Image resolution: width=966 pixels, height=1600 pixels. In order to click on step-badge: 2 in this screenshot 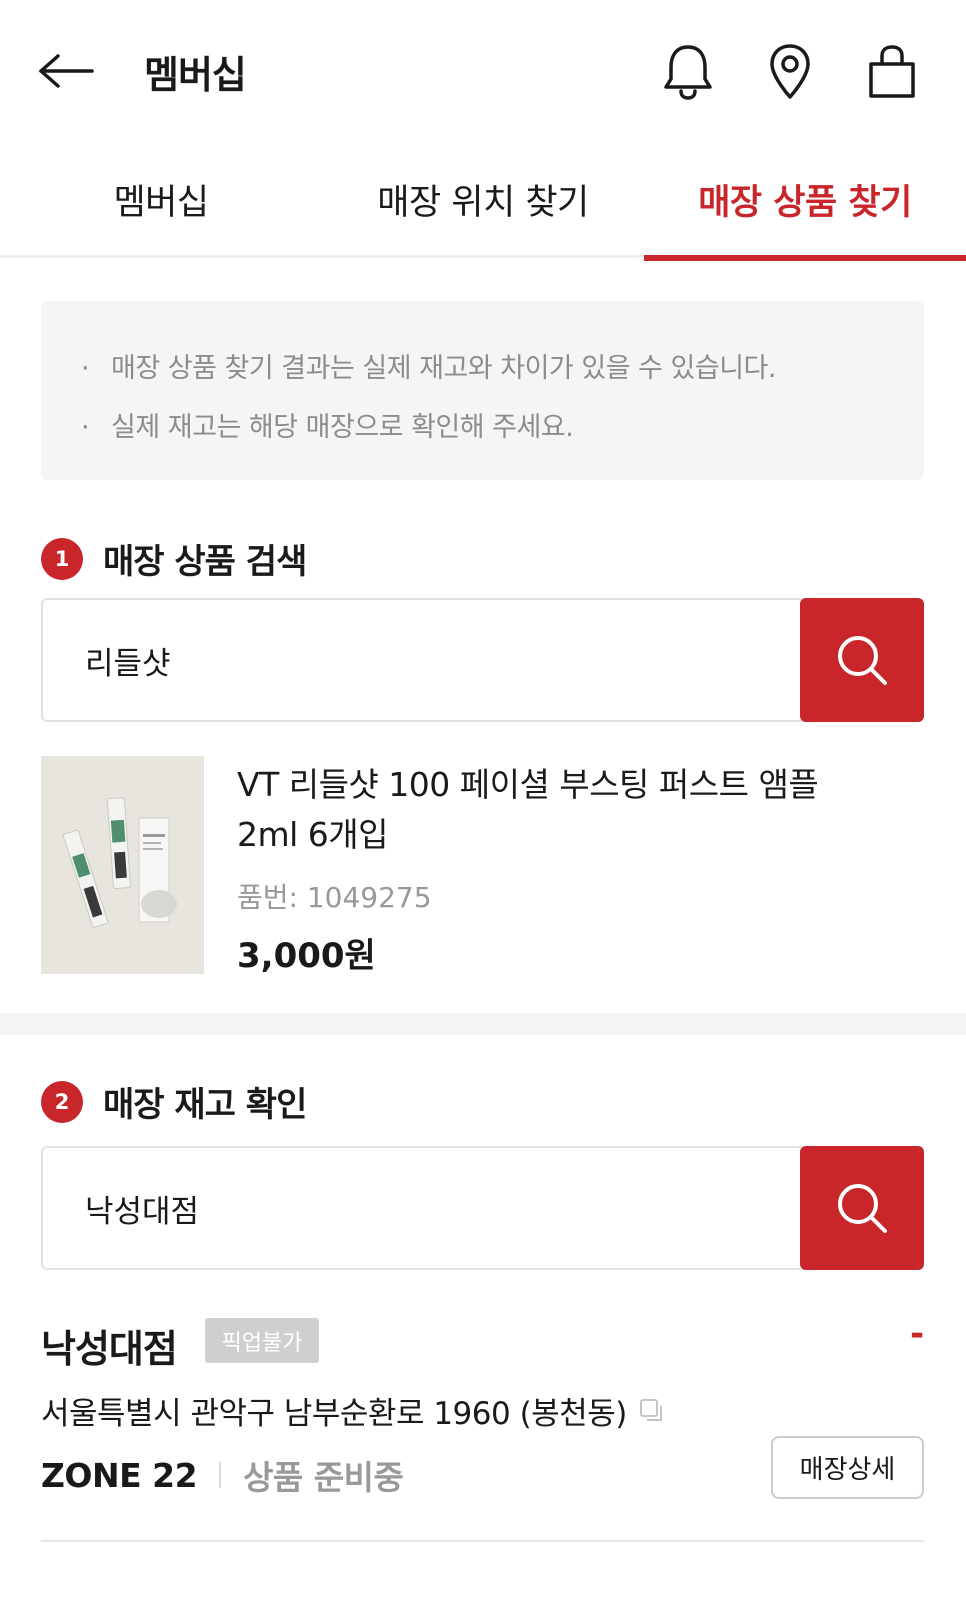, I will do `click(62, 1101)`.